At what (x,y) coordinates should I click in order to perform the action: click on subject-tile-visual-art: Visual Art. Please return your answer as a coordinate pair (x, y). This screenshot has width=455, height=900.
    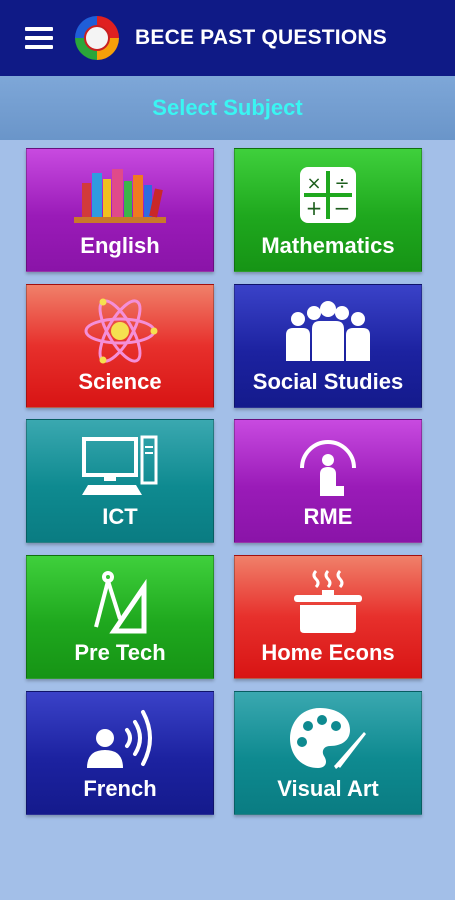
    Looking at the image, I should click on (328, 753).